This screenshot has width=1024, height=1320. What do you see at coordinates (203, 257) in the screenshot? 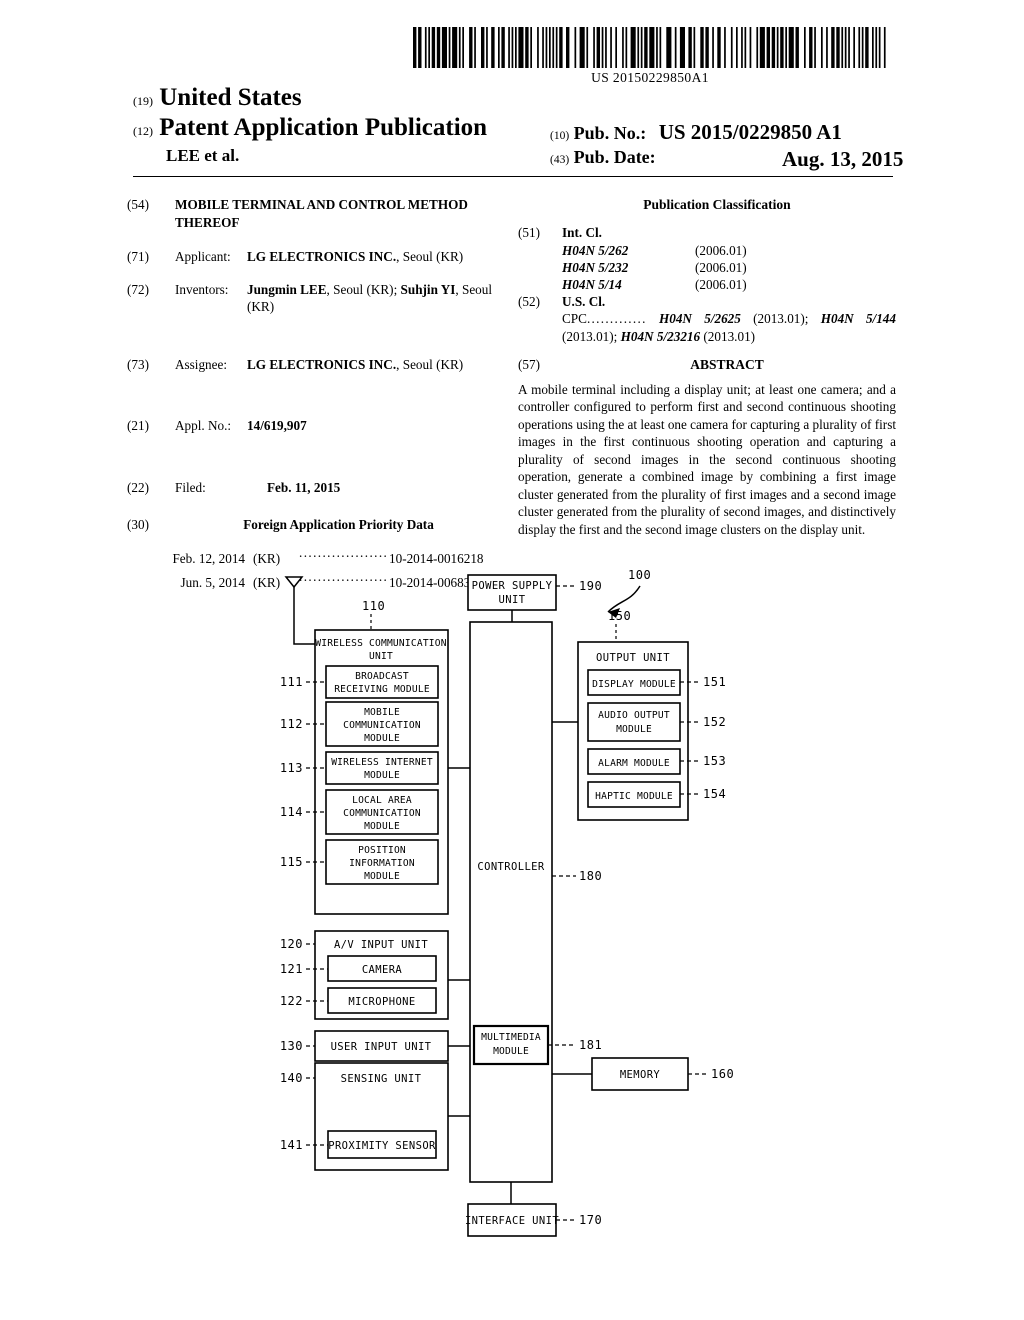
I see `field-applicant-label: Applicant:` at bounding box center [203, 257].